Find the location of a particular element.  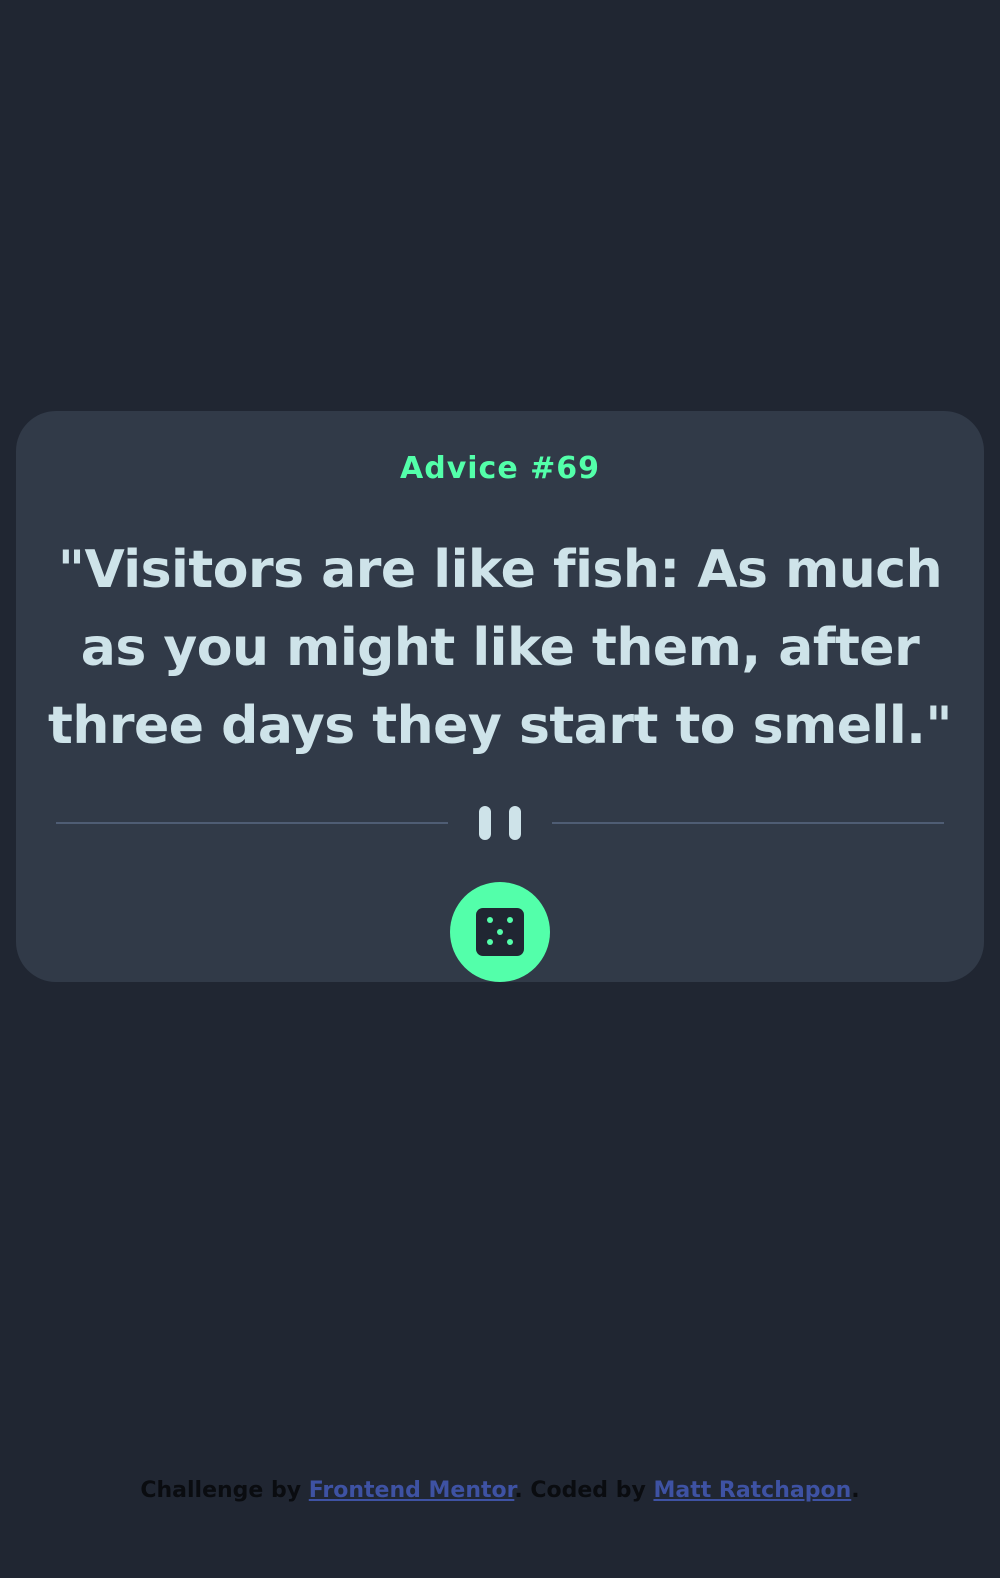

attribution-suffix: . is located at coordinates (855, 1490).